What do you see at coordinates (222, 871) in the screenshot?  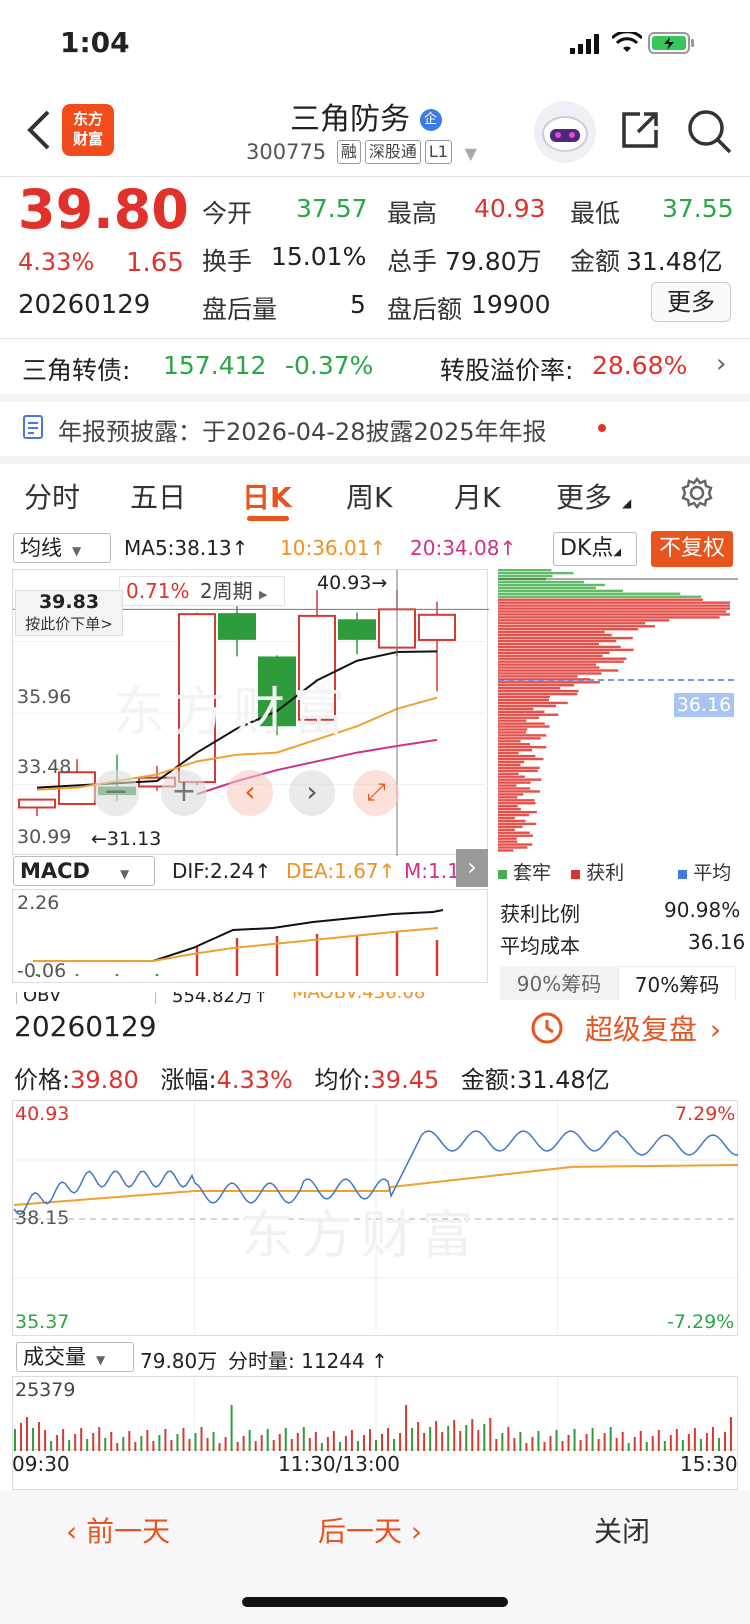 I see `macd-dif: DIF:2.24↑` at bounding box center [222, 871].